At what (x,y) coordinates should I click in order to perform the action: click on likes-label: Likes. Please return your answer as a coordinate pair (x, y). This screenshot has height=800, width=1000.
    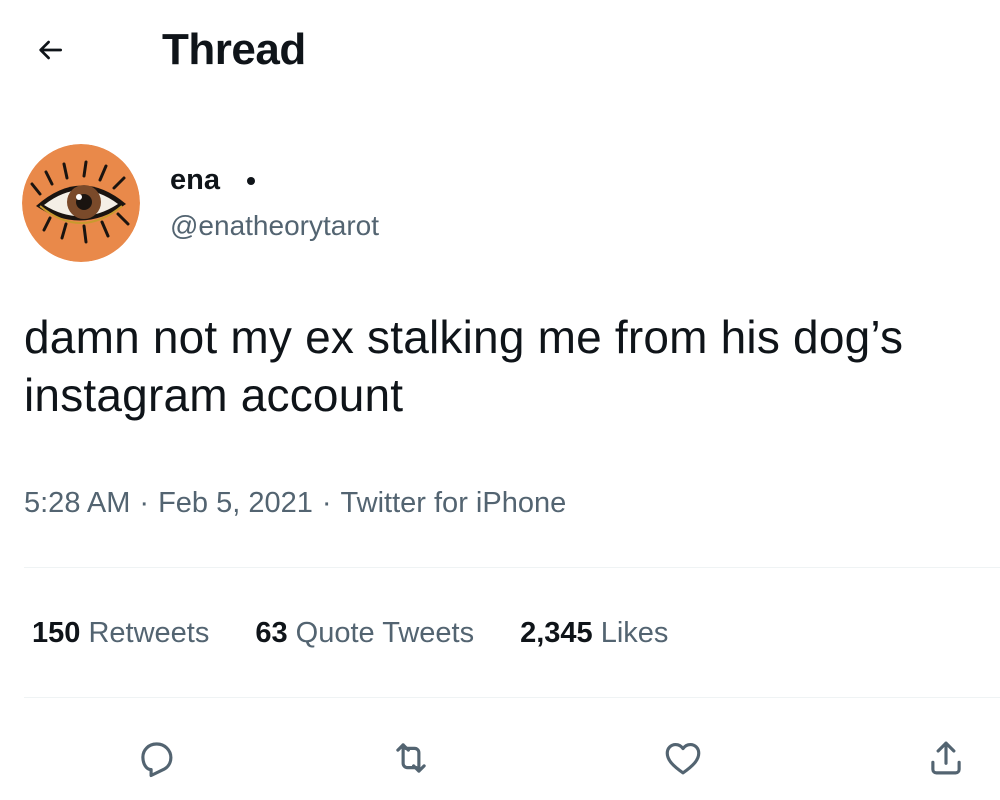
    Looking at the image, I should click on (634, 633).